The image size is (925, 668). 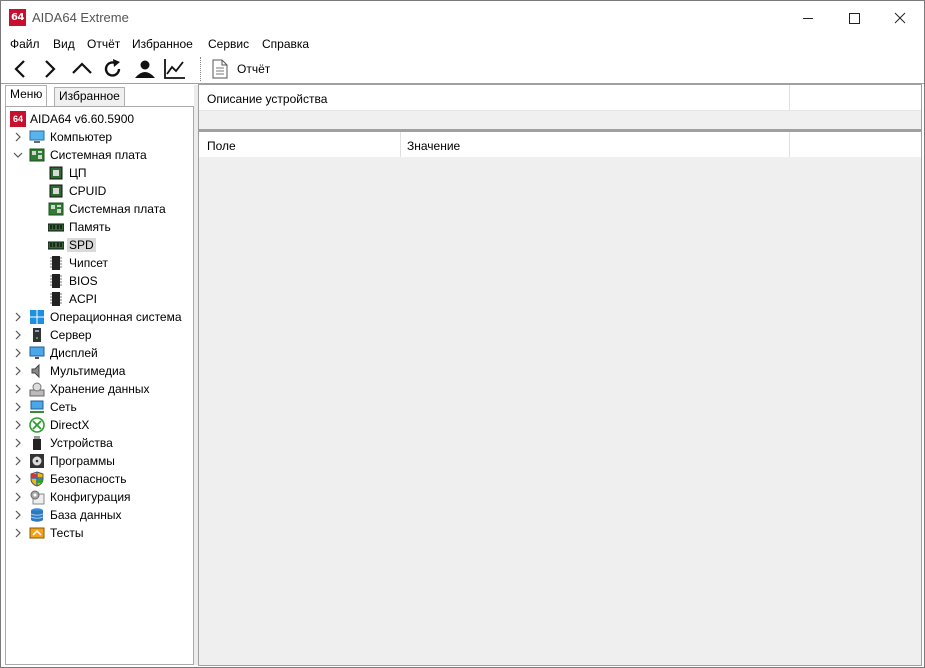 I want to click on tree-item-programs: Программы, so click(x=99, y=461).